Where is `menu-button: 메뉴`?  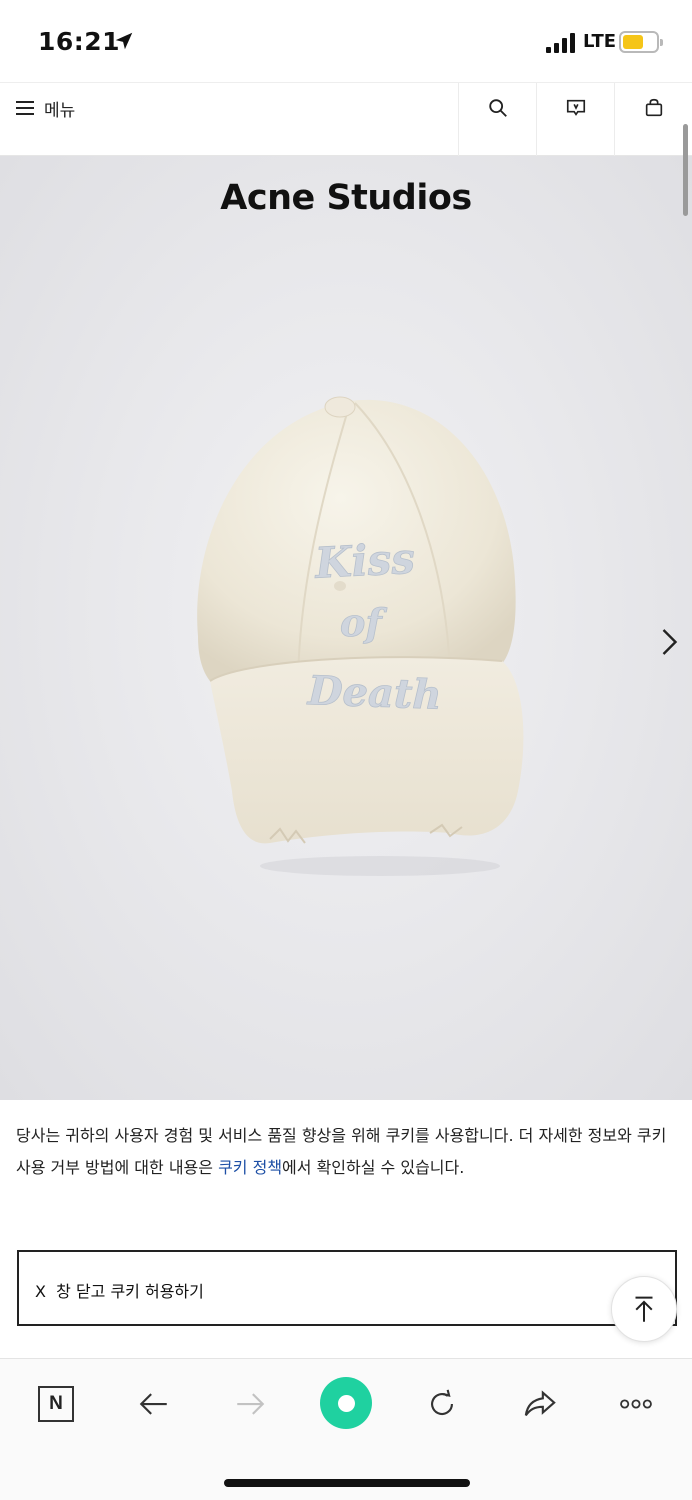
menu-button: 메뉴 is located at coordinates (45, 108).